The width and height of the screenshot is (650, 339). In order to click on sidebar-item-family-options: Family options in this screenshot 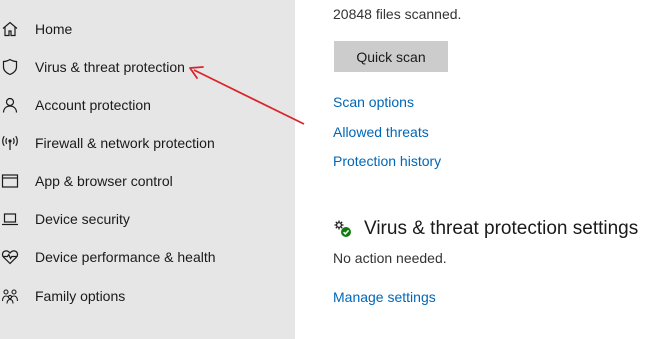, I will do `click(147, 296)`.